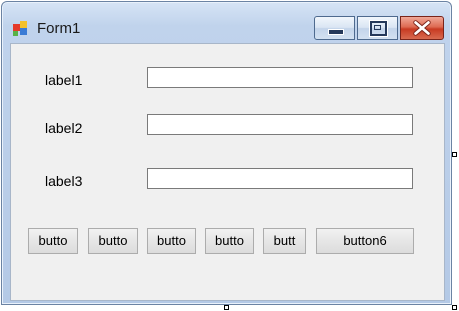  I want to click on textbox1, so click(280, 77).